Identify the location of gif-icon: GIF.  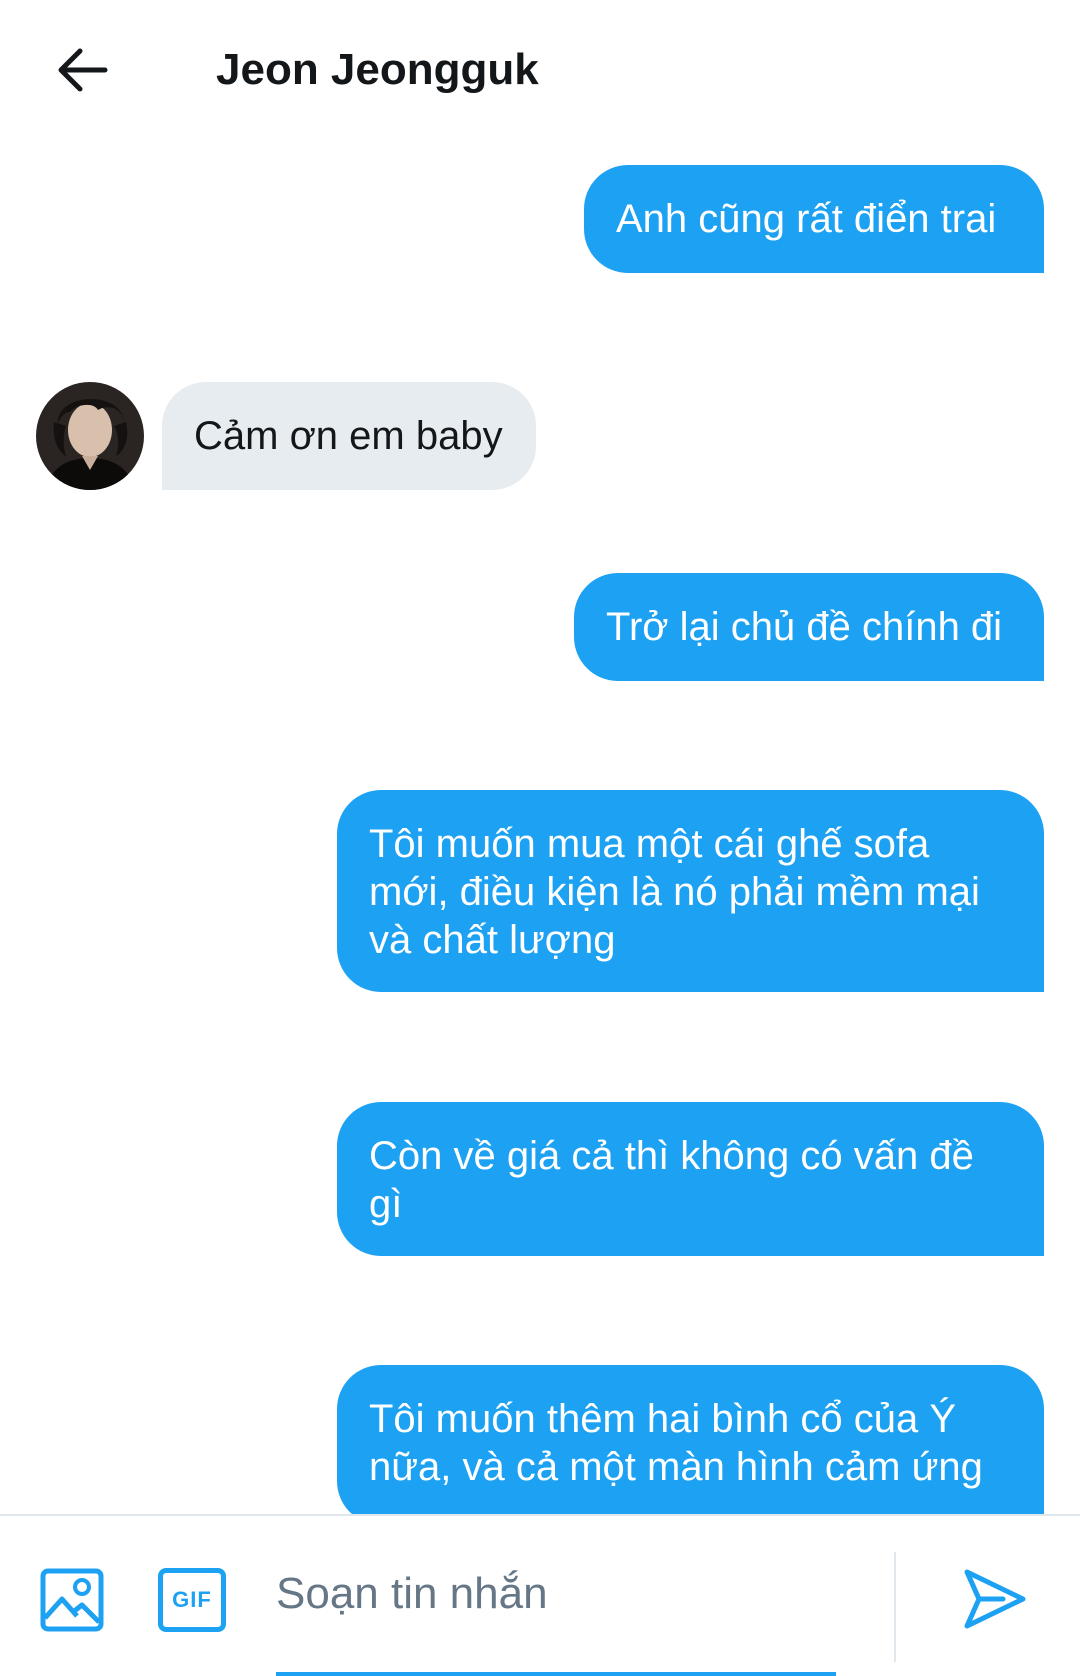
(192, 1599).